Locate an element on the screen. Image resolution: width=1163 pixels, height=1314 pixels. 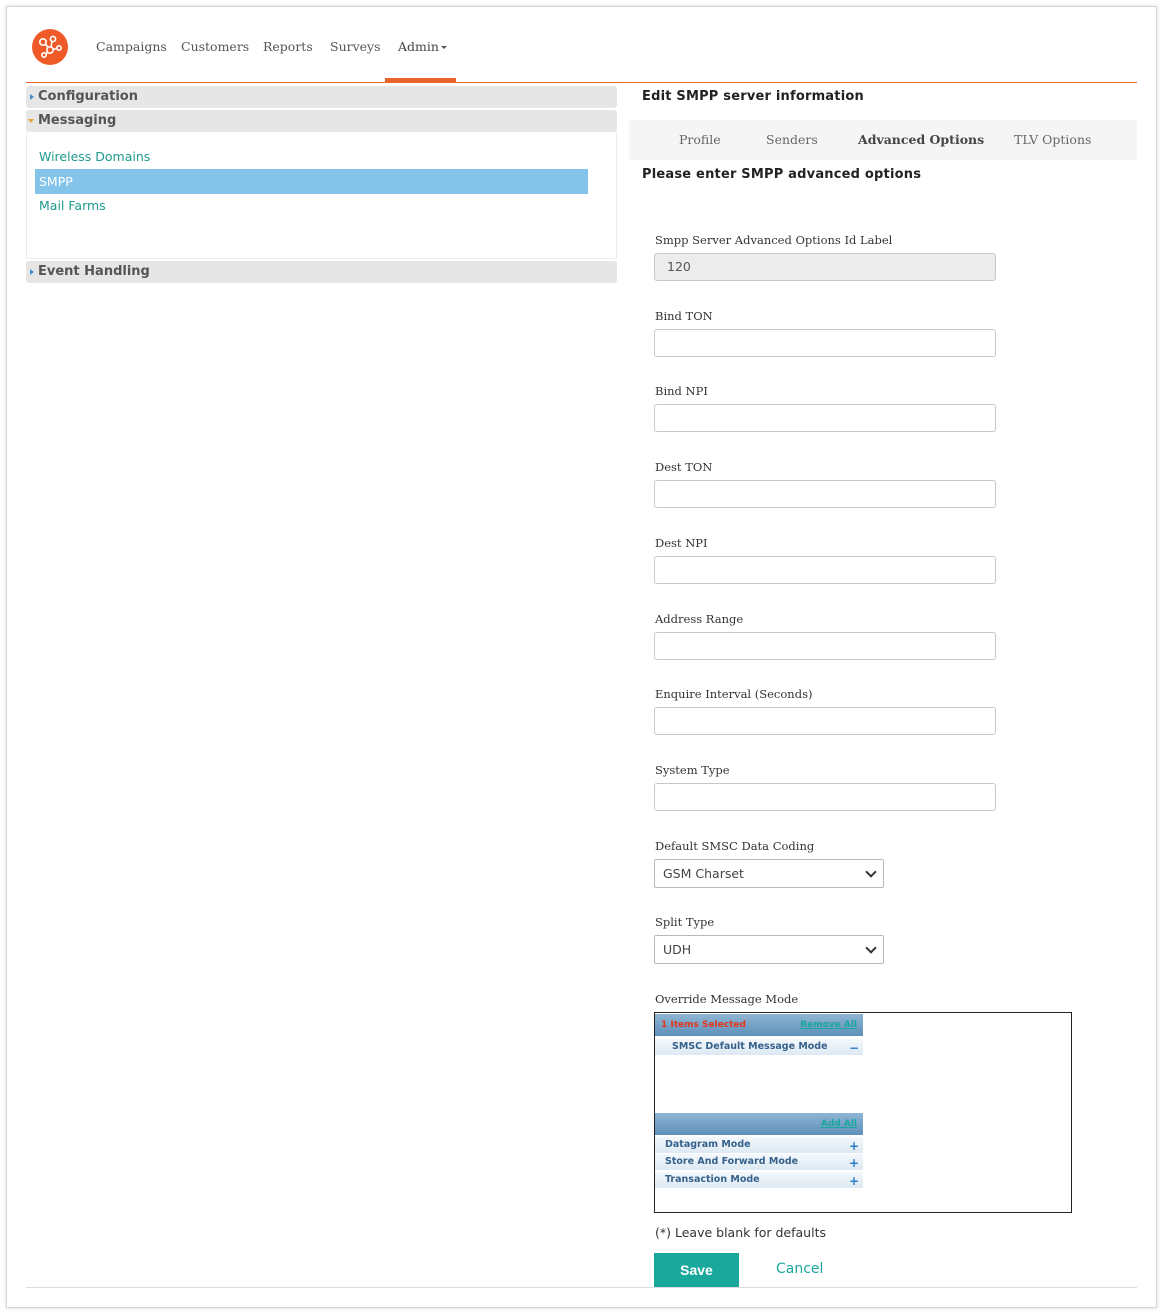
option-label: Store And Forward Mode is located at coordinates (732, 1161).